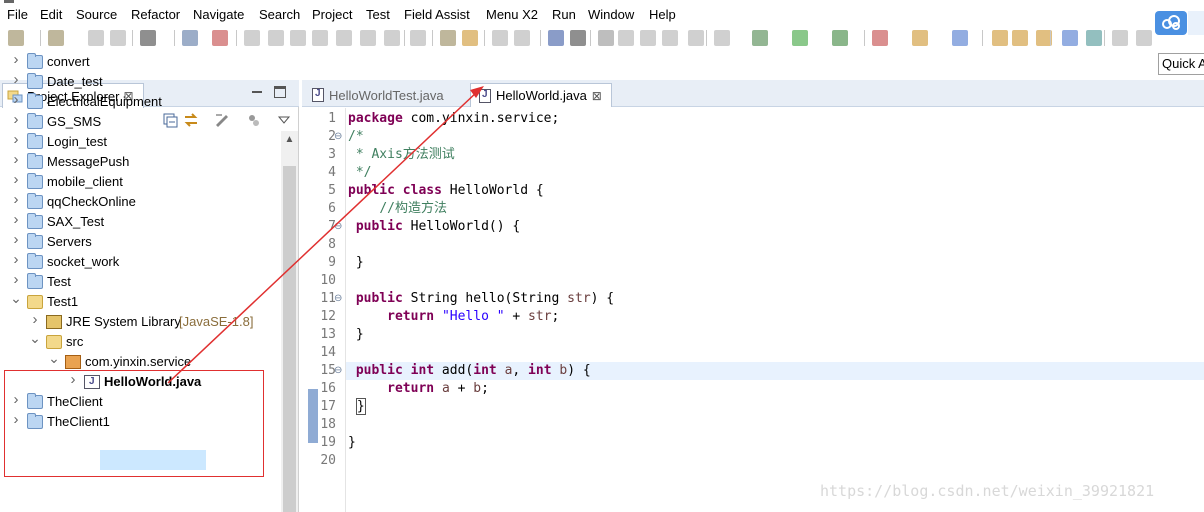  What do you see at coordinates (140, 122) in the screenshot?
I see `tree-item-gs-sms: › GS_SMS` at bounding box center [140, 122].